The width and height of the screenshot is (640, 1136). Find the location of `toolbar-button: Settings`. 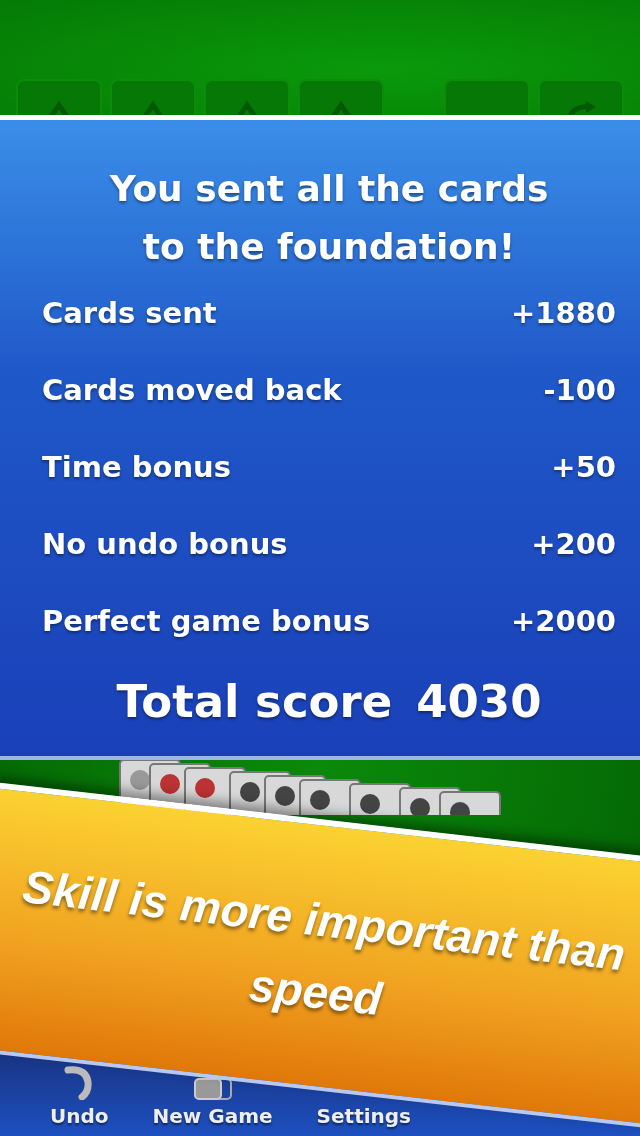

toolbar-button: Settings is located at coordinates (363, 1116).